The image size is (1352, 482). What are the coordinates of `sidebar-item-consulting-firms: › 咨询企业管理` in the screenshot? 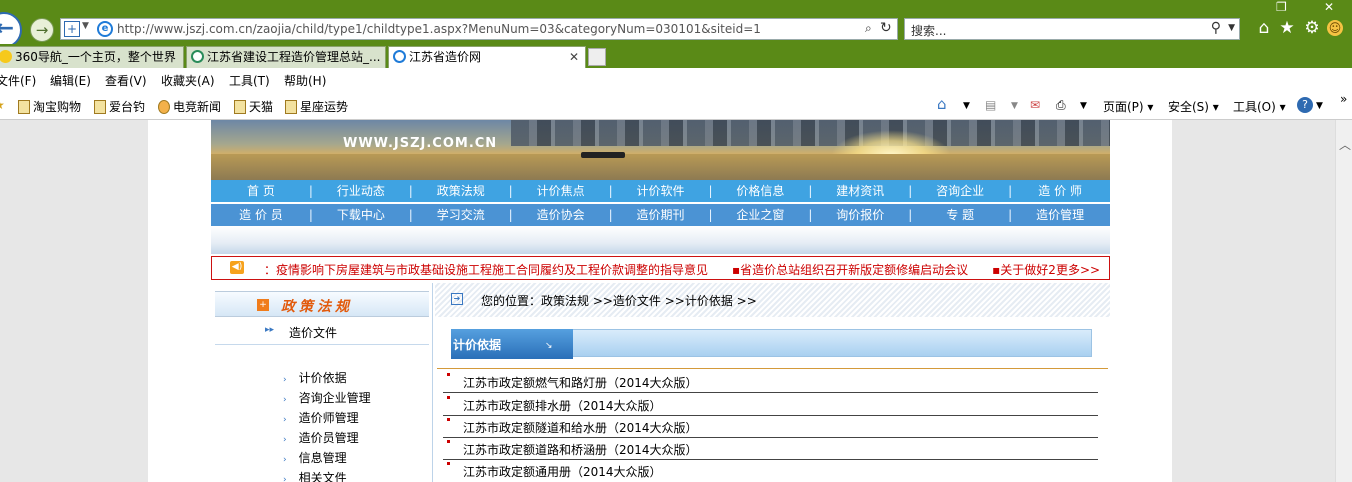 It's located at (327, 397).